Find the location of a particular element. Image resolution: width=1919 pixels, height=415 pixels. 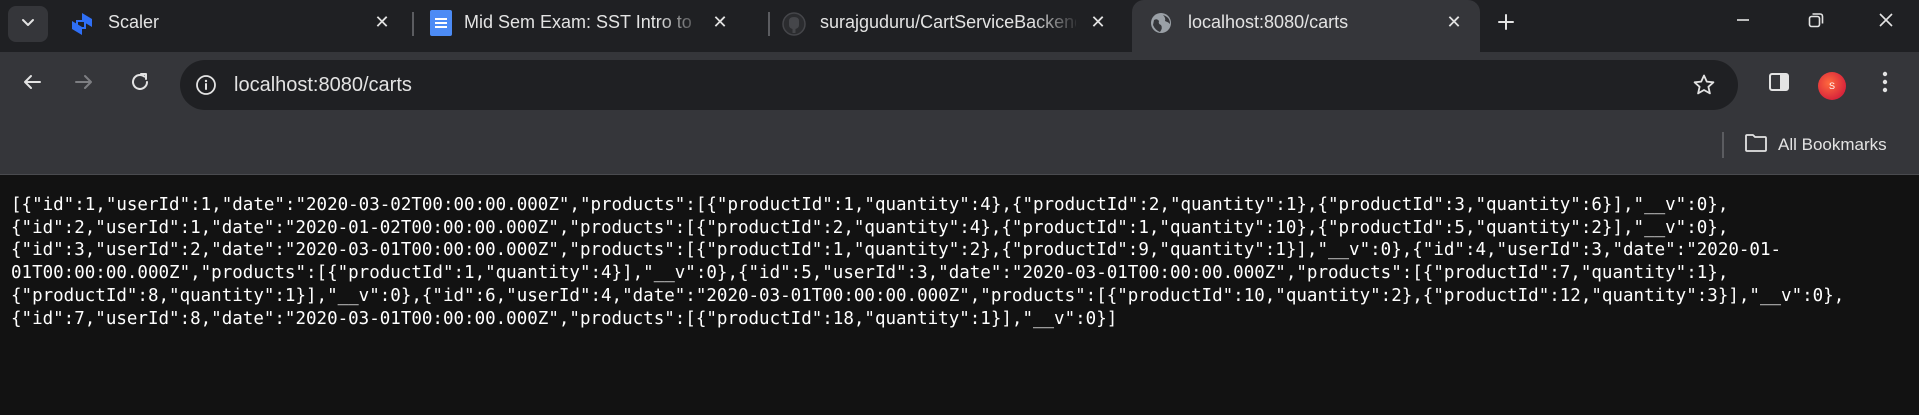

chevron-down-icon is located at coordinates (28, 24).